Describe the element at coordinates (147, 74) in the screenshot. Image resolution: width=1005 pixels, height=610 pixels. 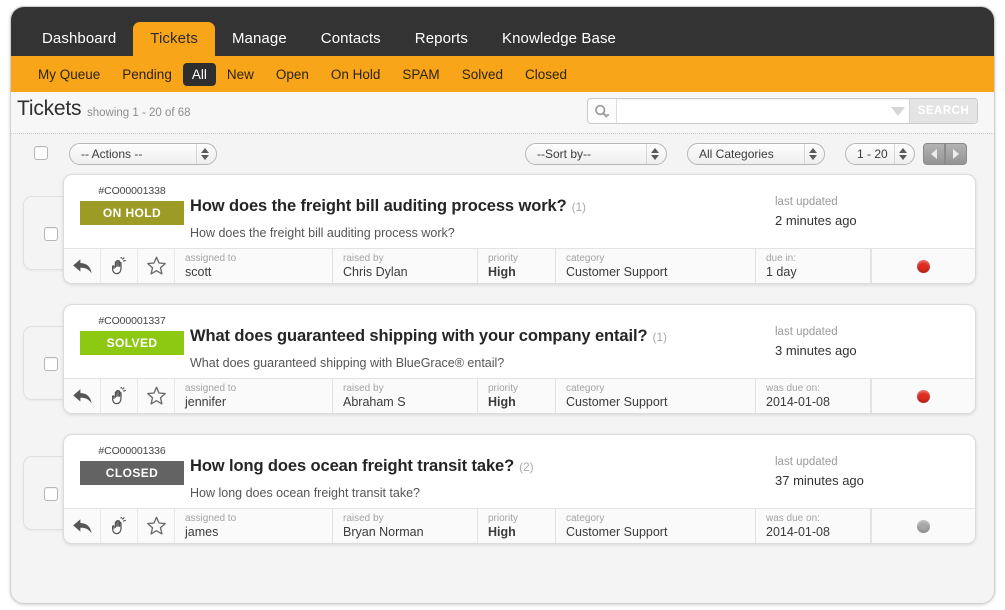
I see `subnav-item-pending: Pending` at that location.